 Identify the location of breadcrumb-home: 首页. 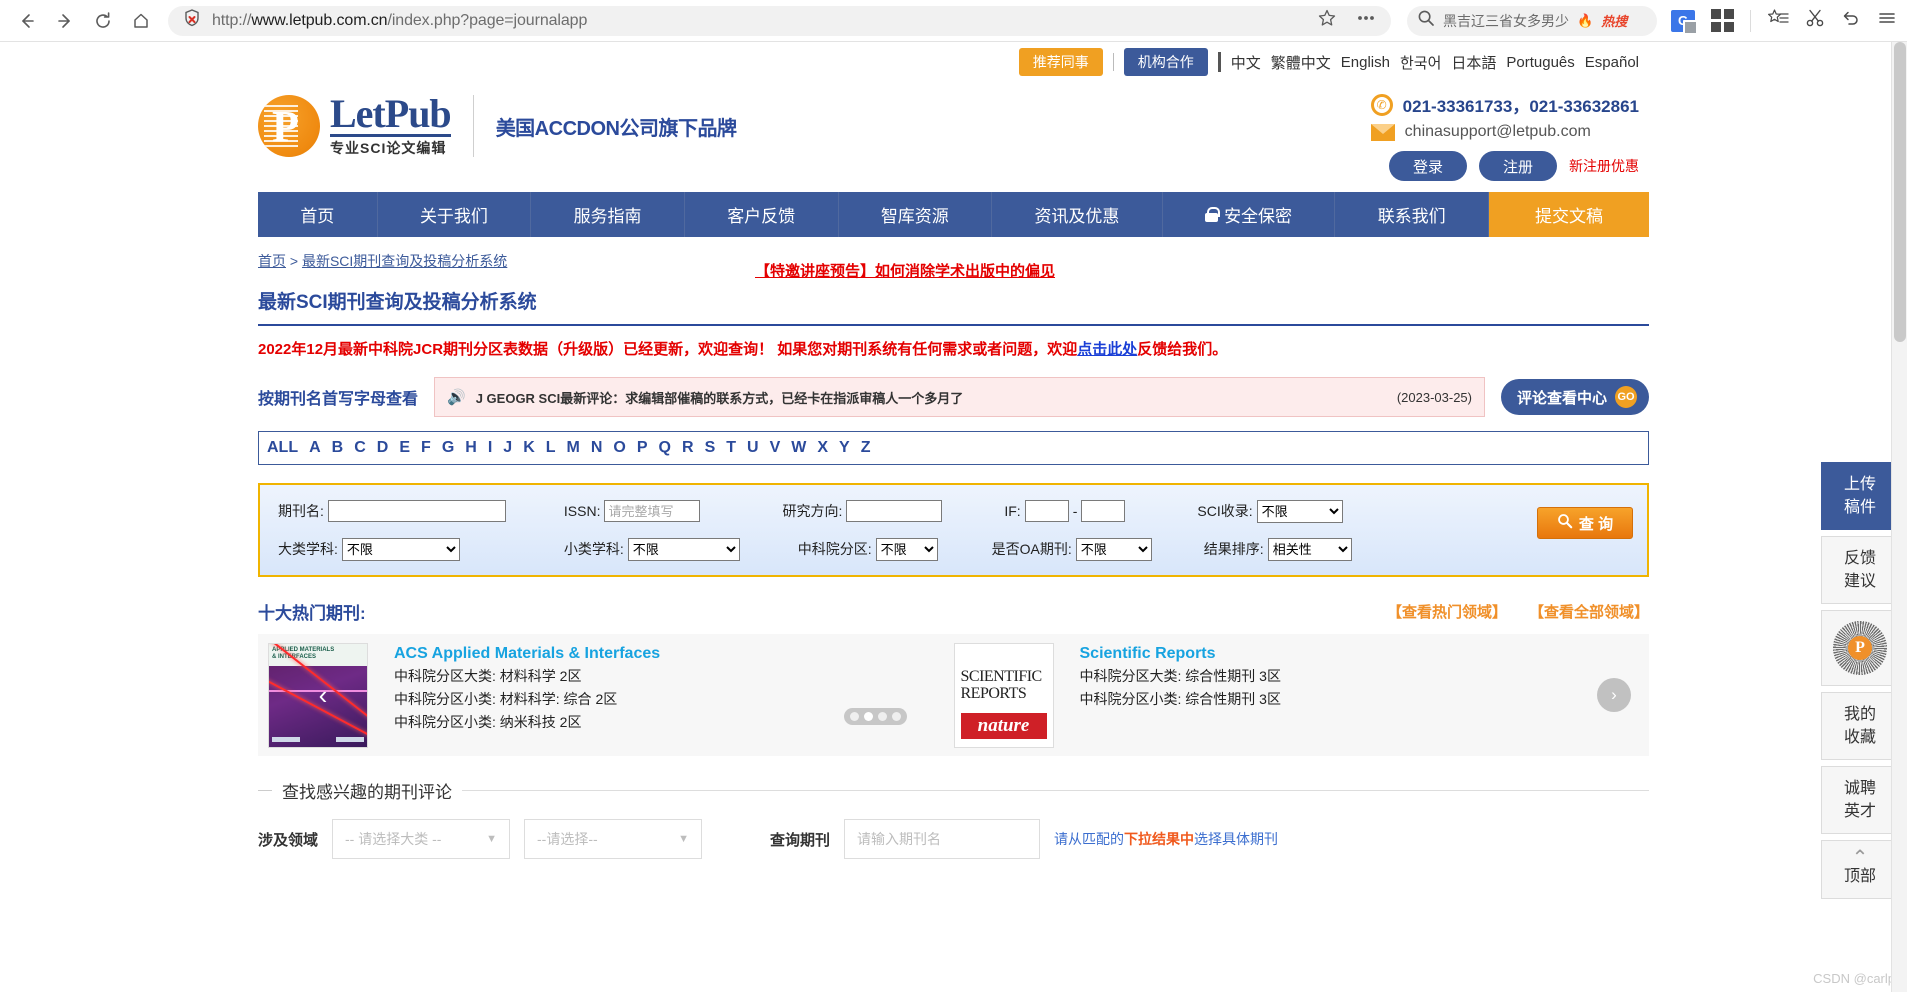
(272, 261).